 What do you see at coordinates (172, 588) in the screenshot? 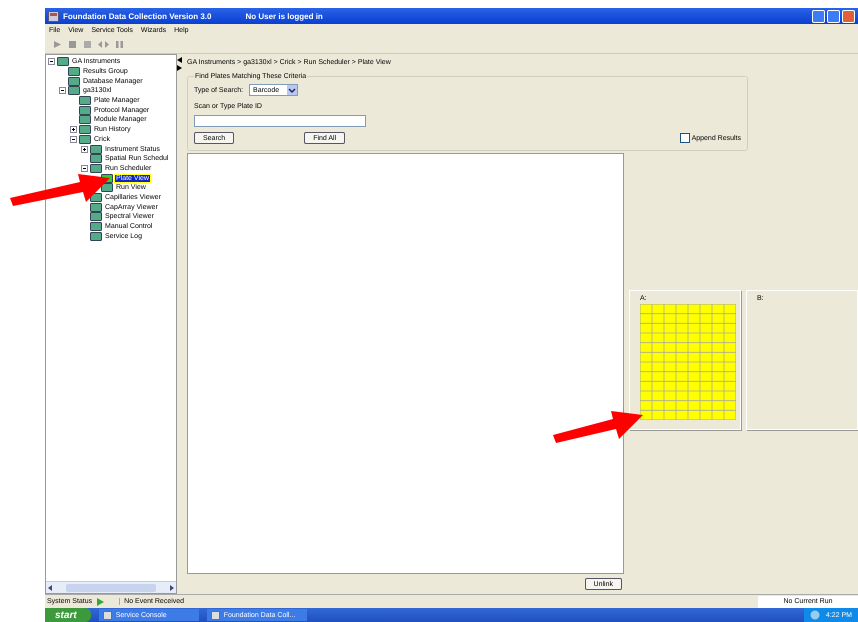
I see `scroll-right-icon` at bounding box center [172, 588].